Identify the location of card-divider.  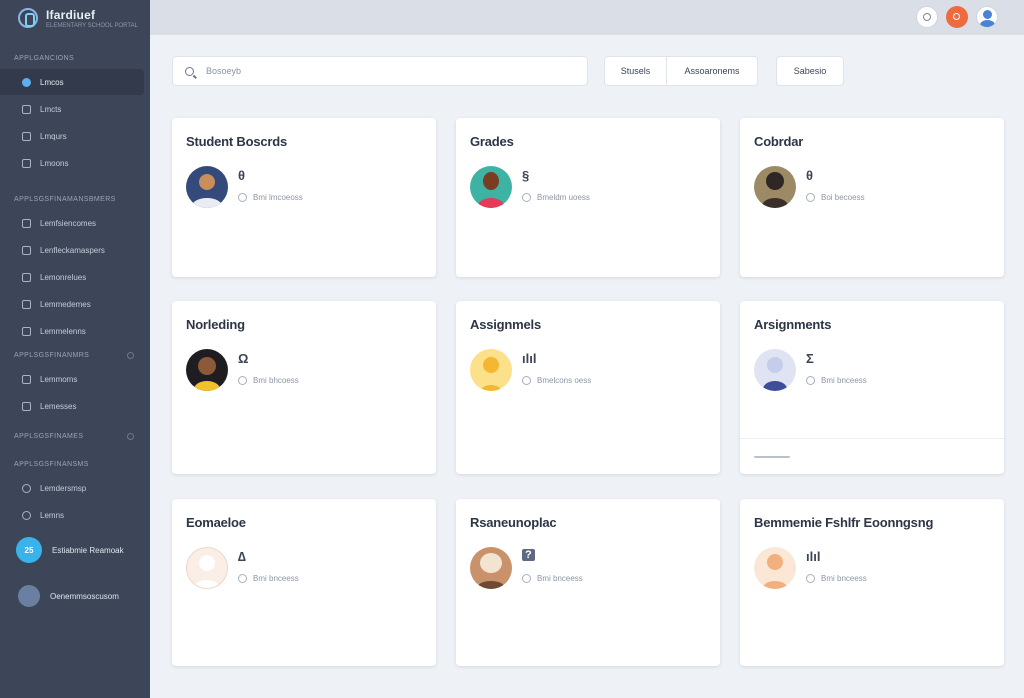
(872, 438).